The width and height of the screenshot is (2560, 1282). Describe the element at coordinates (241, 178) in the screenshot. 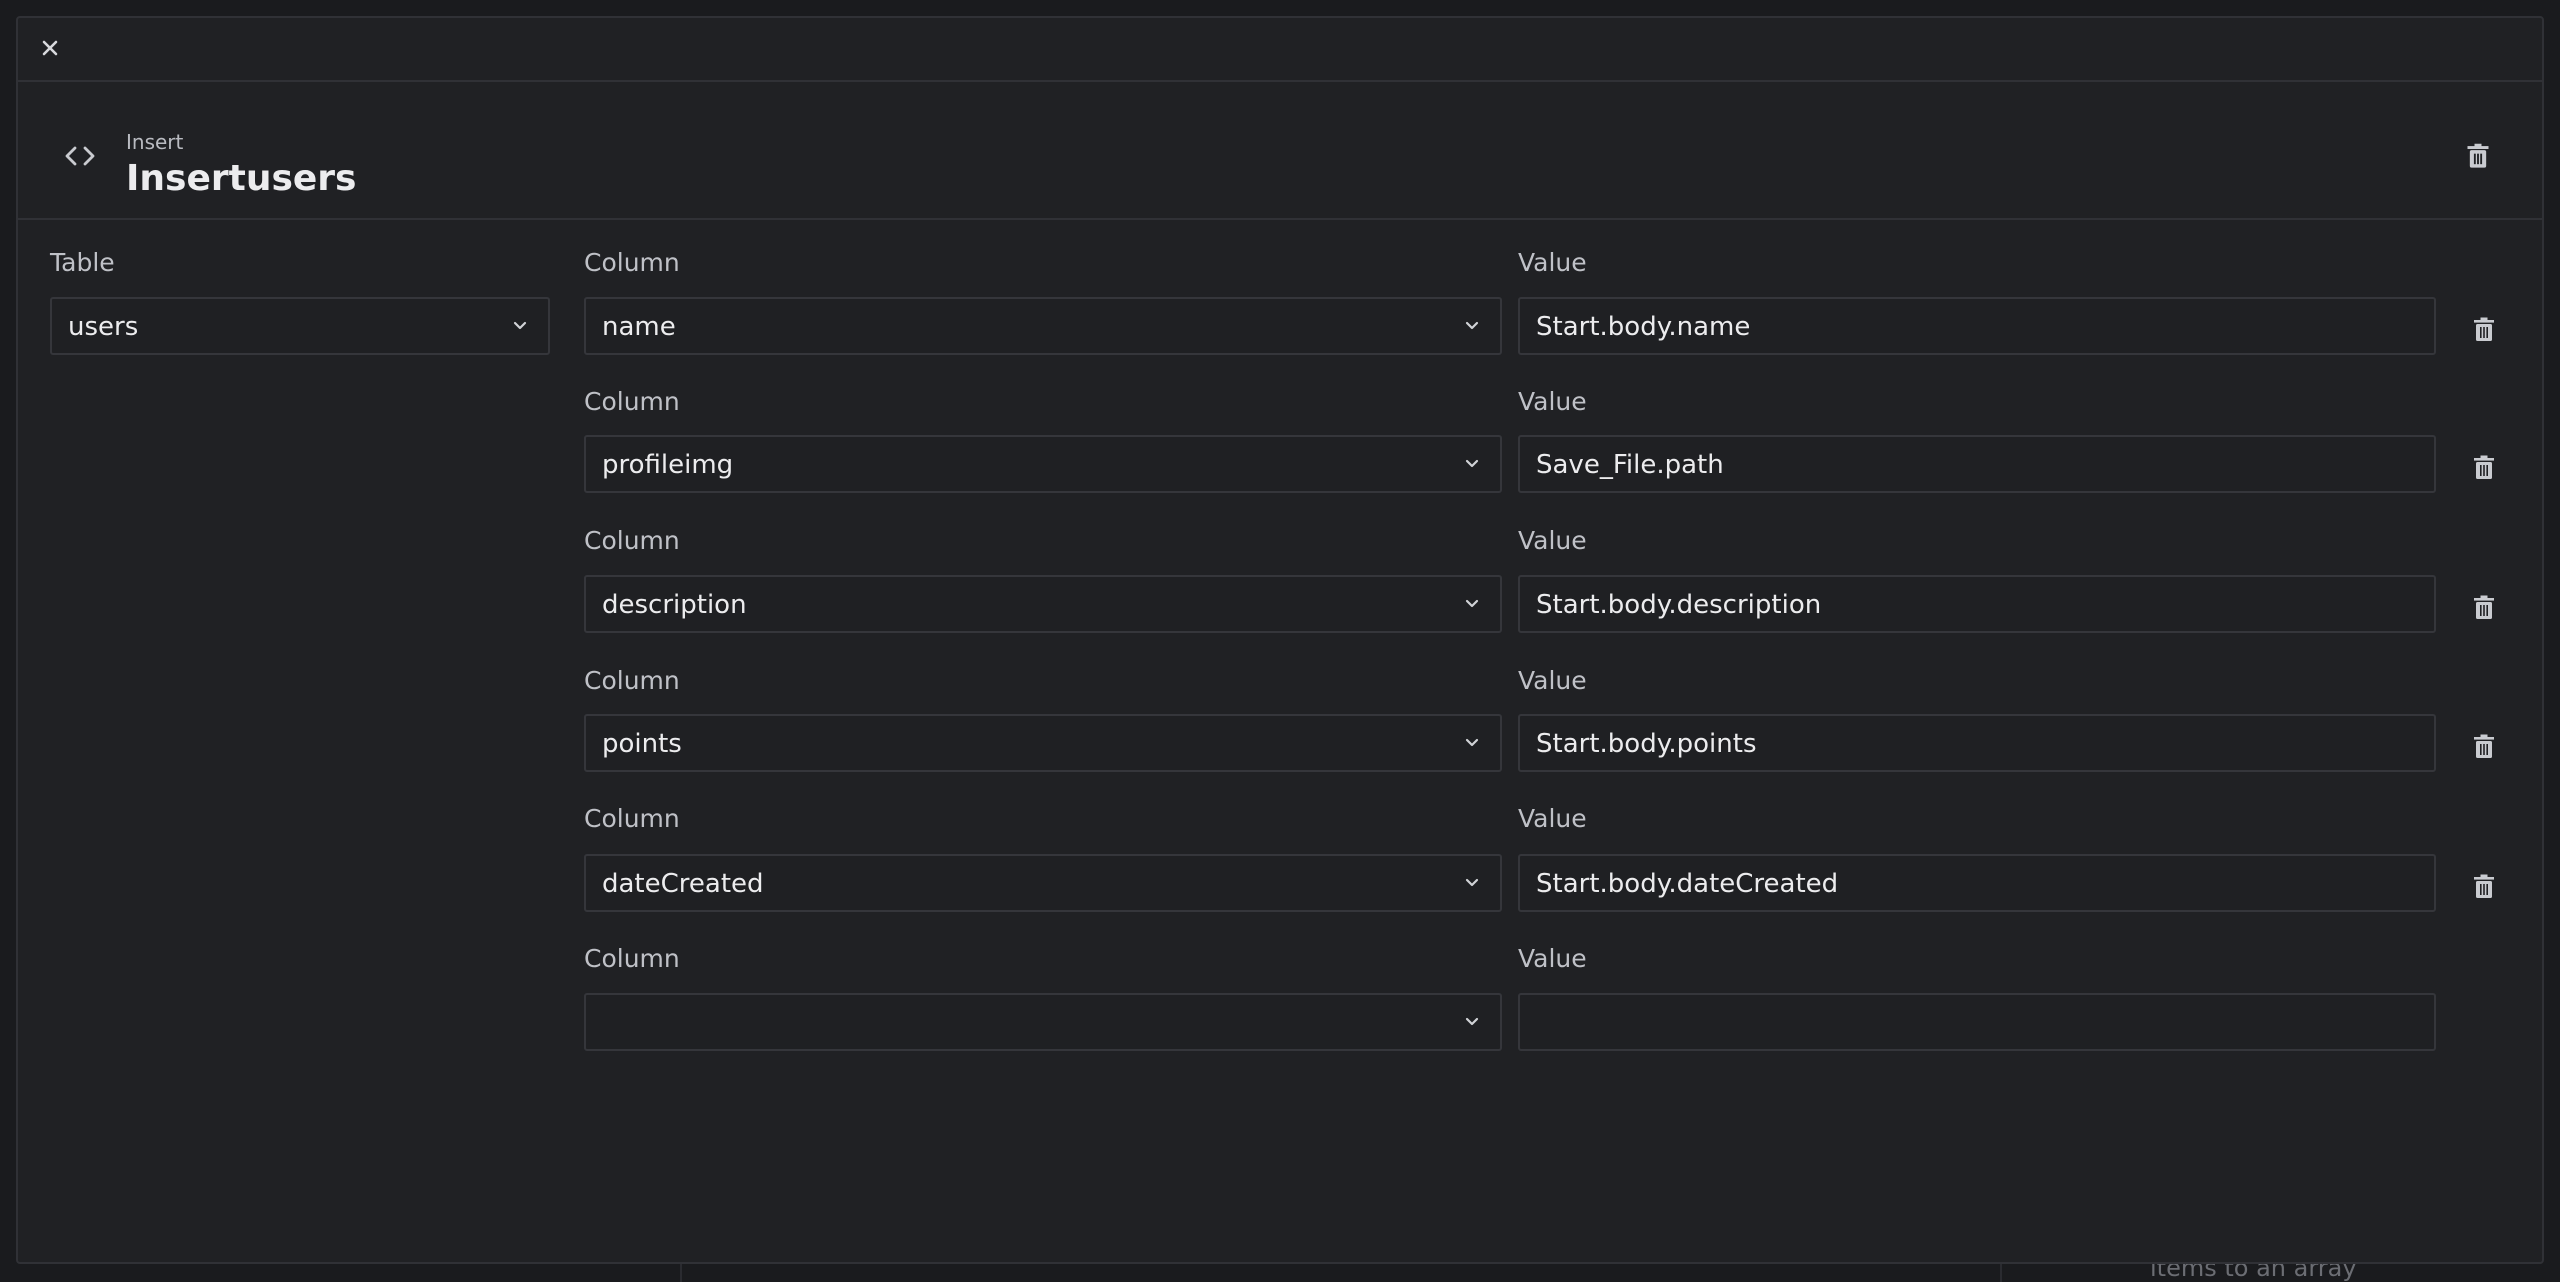

I see `node-title: Insertusers` at that location.